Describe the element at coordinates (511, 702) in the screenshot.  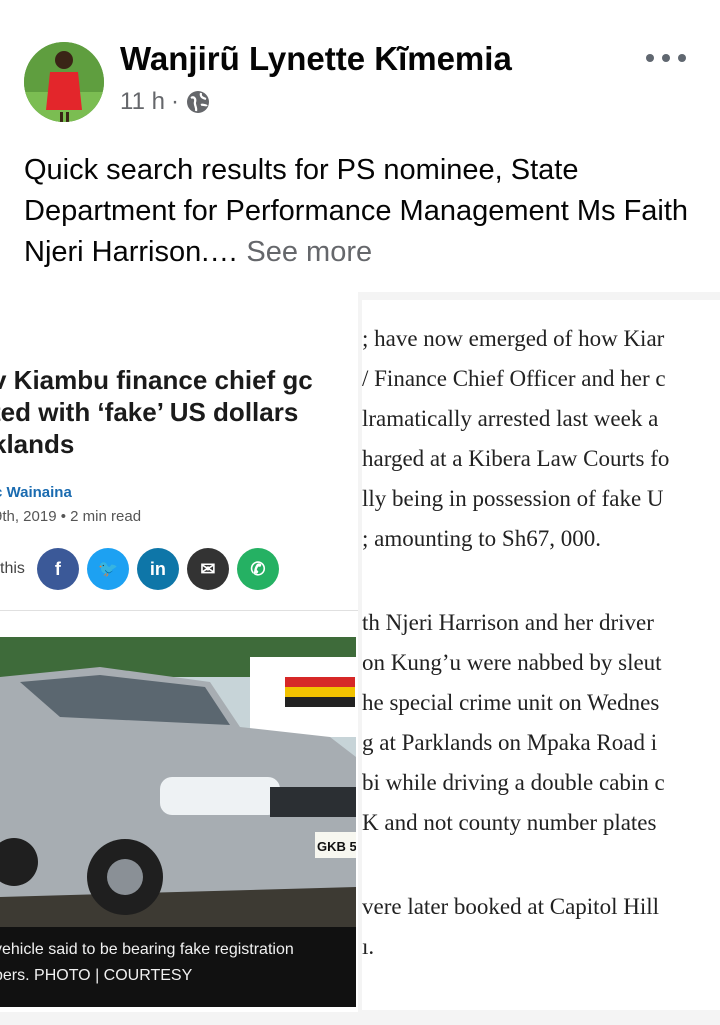
I see `article-line: he special crime unit on Wednes` at that location.